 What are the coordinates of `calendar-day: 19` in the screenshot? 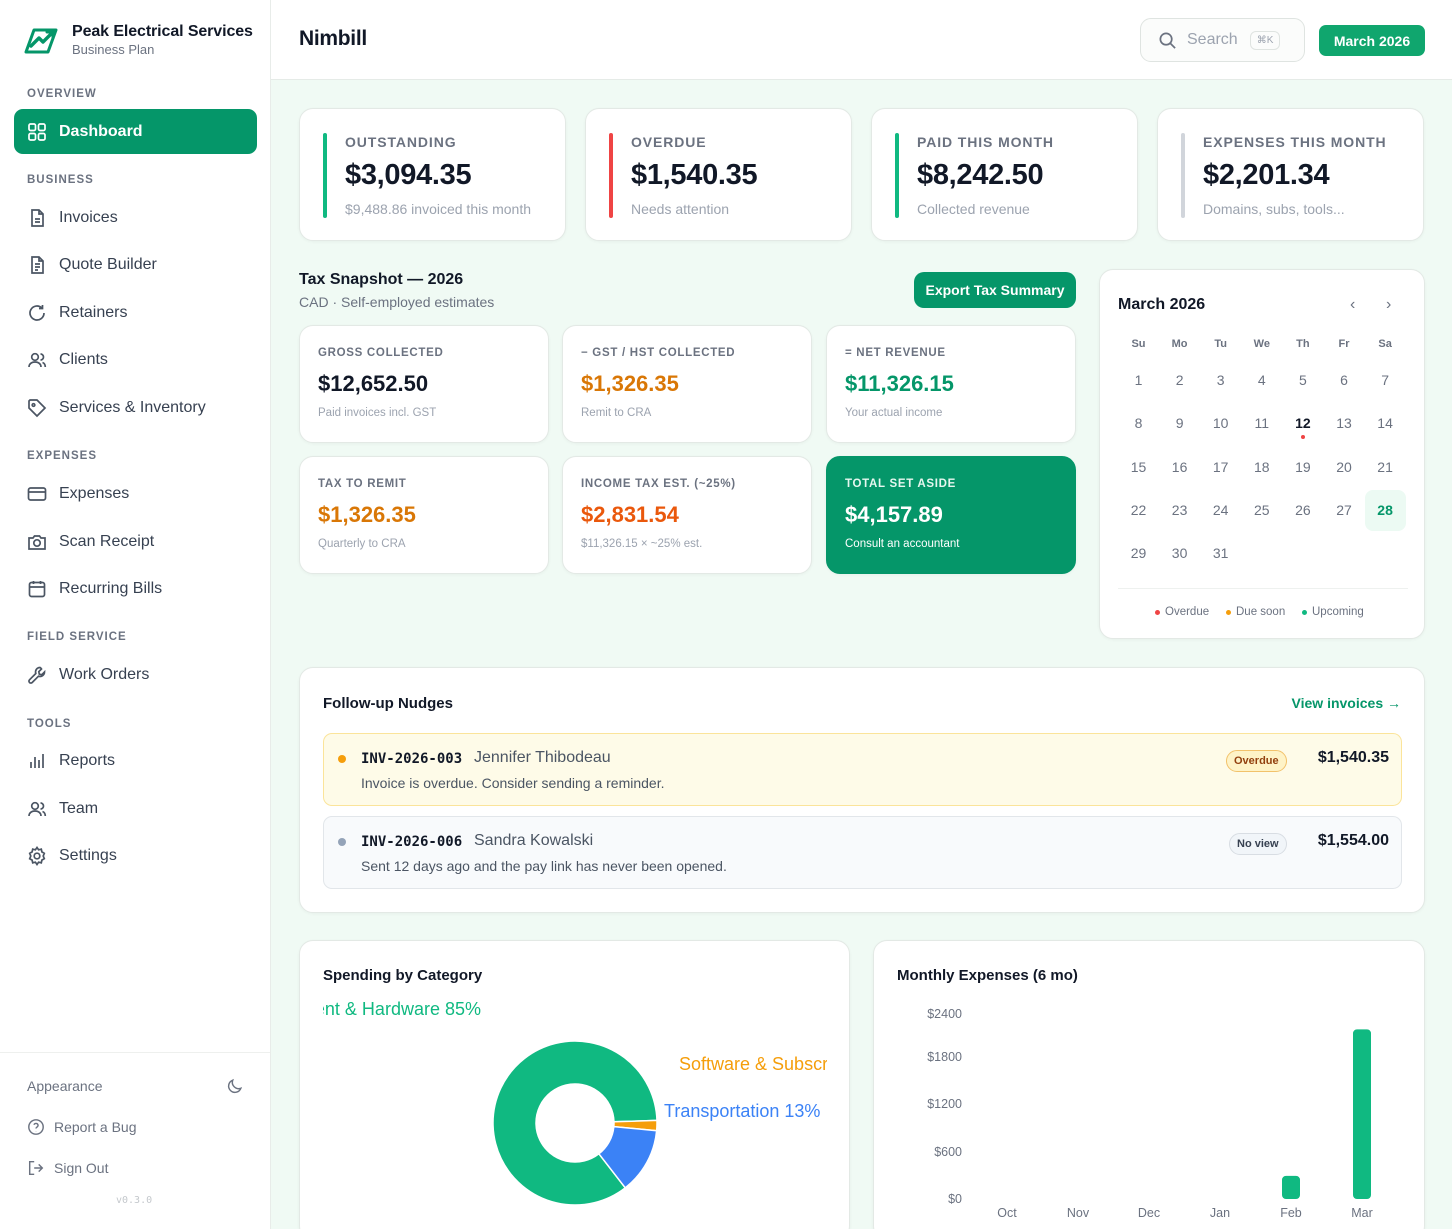 It's located at (1302, 467).